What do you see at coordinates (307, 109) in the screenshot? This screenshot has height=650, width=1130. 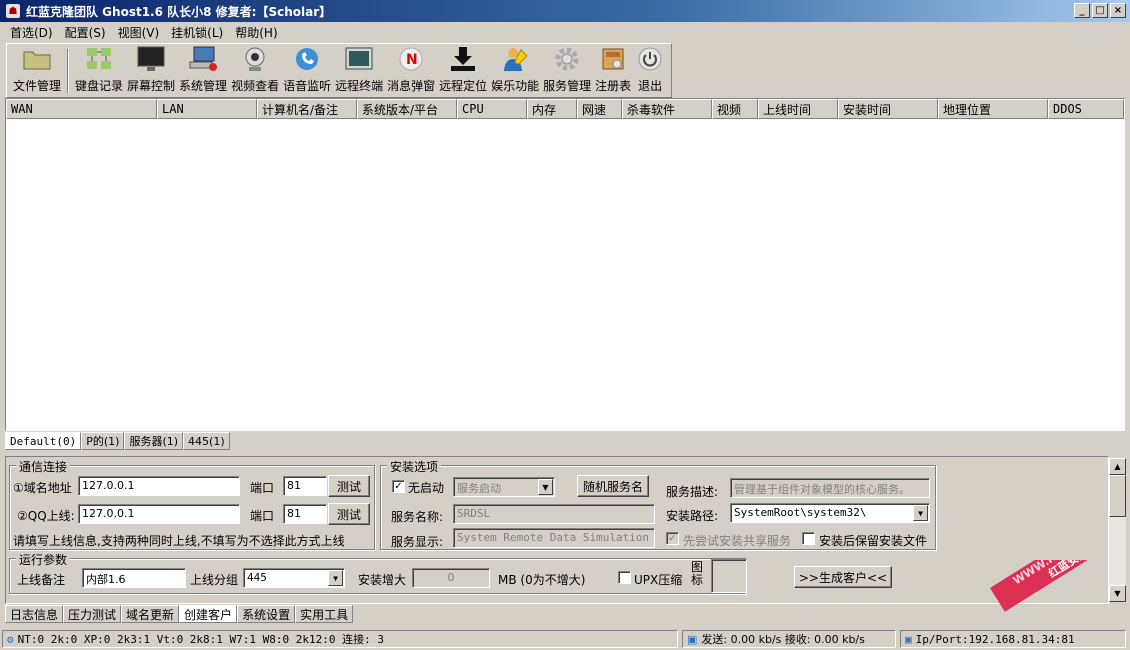 I see `col-computer-name: 计算机名/备注` at bounding box center [307, 109].